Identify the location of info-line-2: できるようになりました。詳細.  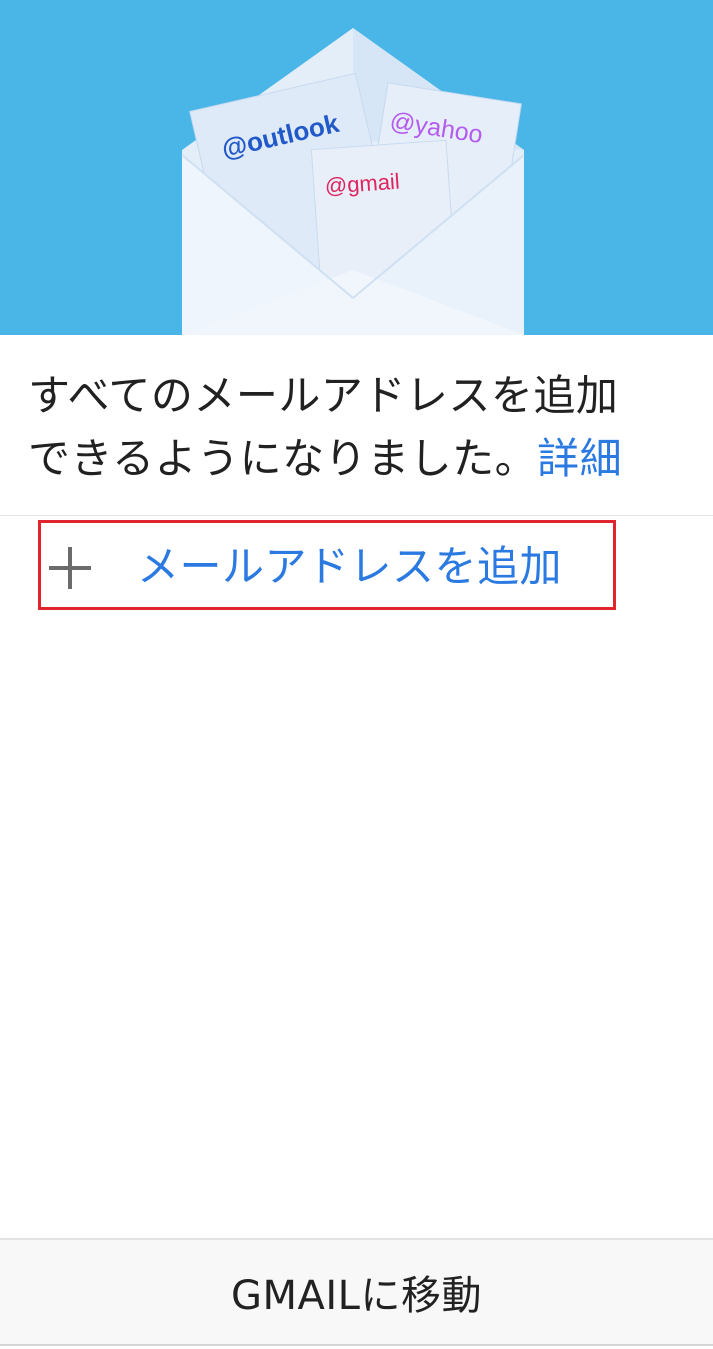
(358, 458).